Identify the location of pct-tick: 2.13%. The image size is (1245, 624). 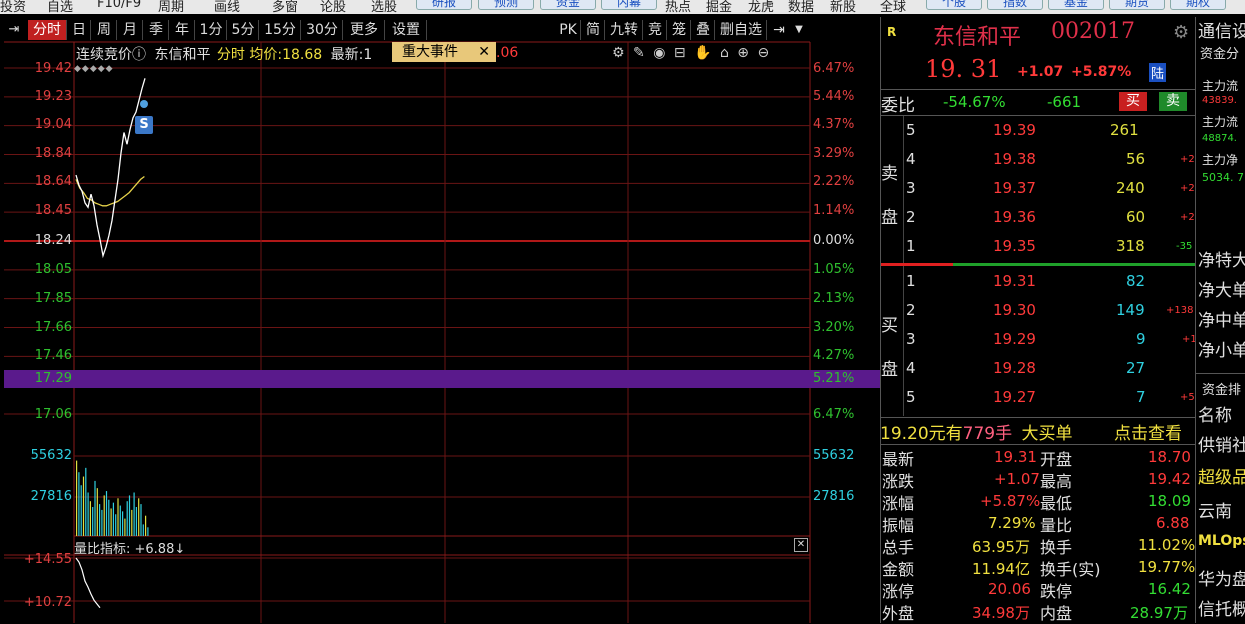
(834, 298).